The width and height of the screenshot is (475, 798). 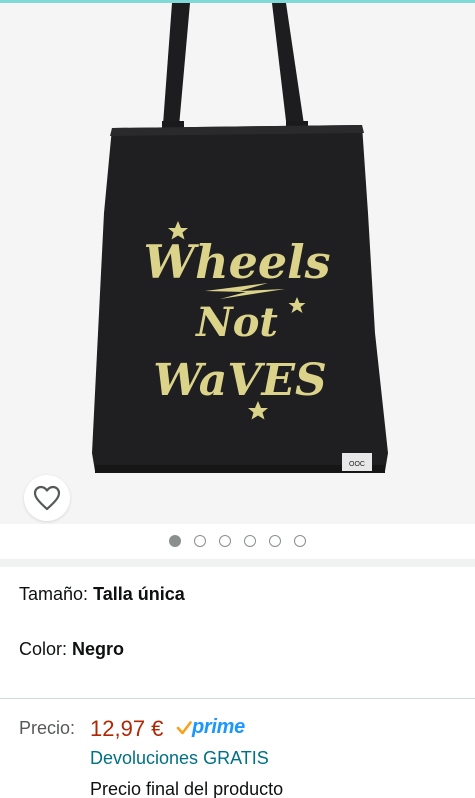 I want to click on size-value: Talla única, so click(x=139, y=594).